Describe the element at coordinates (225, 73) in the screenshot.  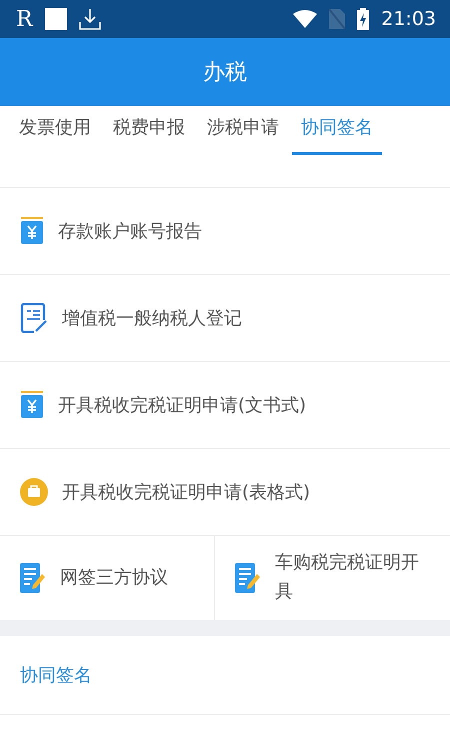
I see `page-title: 办税` at that location.